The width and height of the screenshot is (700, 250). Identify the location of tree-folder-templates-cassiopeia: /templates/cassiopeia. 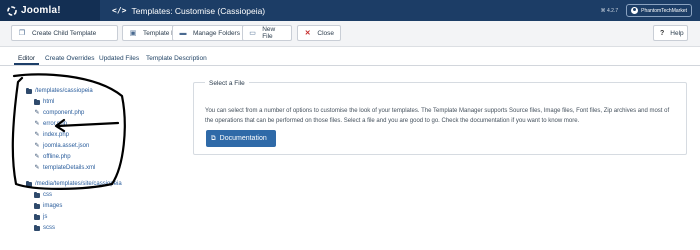
(59, 90).